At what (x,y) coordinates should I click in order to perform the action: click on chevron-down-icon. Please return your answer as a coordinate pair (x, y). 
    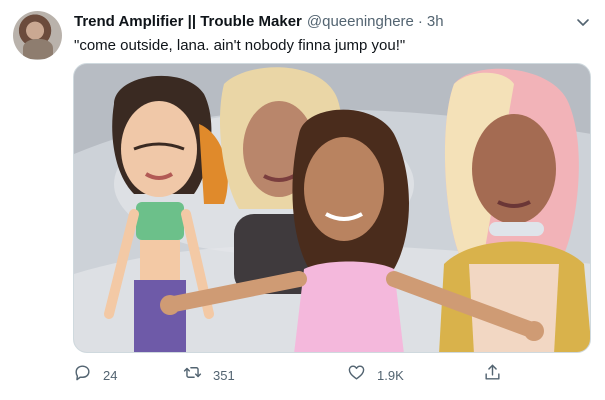
    Looking at the image, I should click on (583, 22).